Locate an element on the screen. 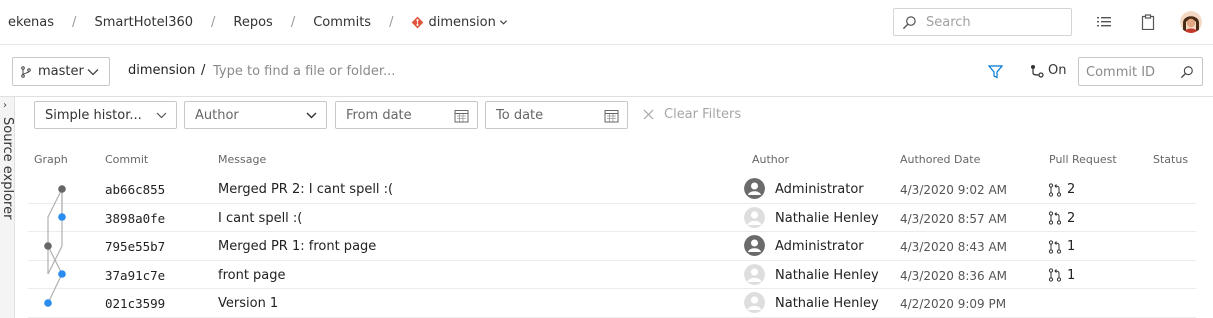  to-date-picker: To date is located at coordinates (556, 115).